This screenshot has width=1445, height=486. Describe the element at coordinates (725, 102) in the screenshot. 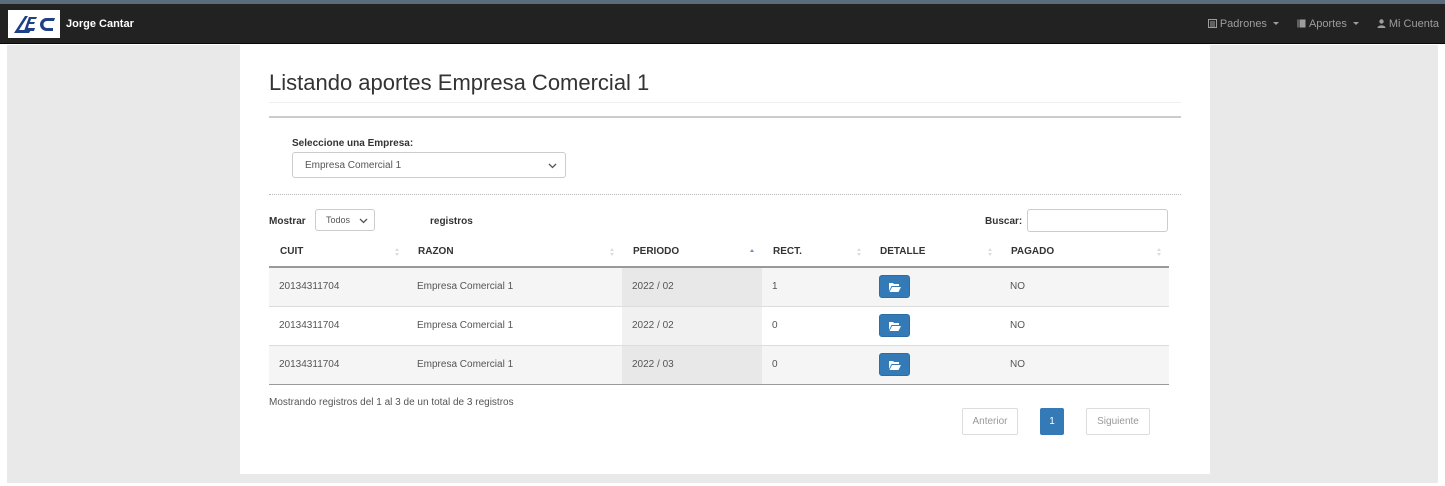

I see `title-divider` at that location.